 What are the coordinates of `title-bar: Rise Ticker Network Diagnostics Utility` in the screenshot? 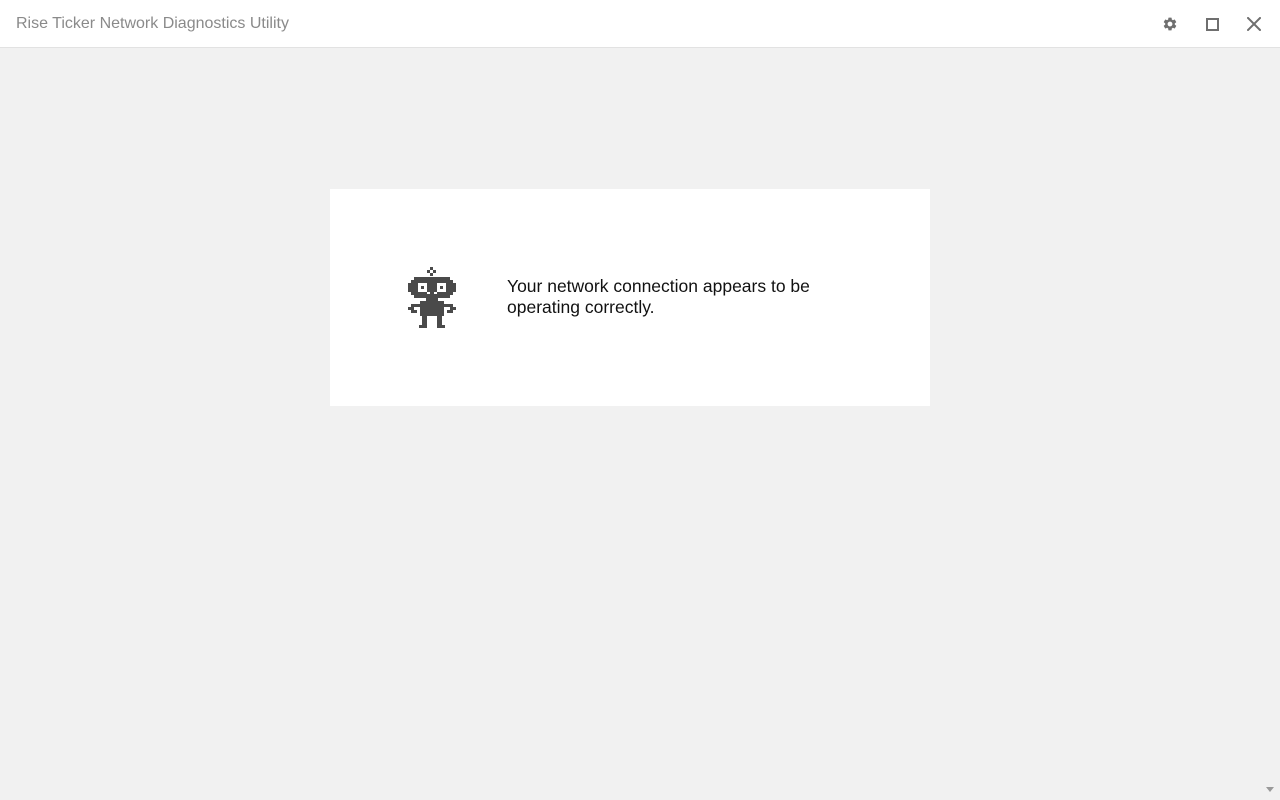 It's located at (640, 24).